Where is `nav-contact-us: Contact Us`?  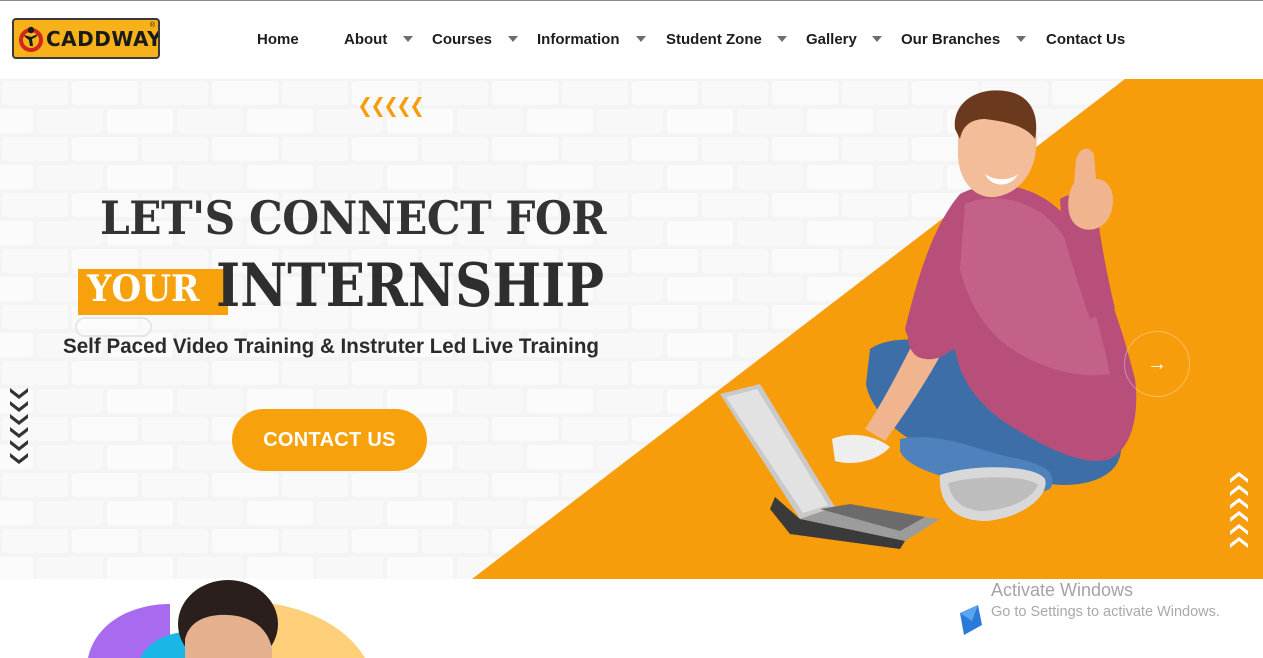
nav-contact-us: Contact Us is located at coordinates (1085, 39).